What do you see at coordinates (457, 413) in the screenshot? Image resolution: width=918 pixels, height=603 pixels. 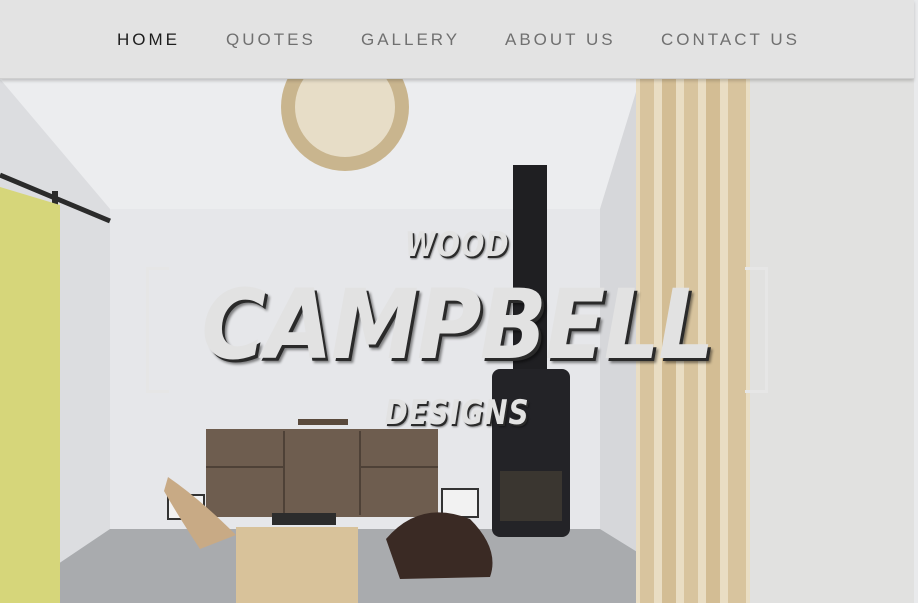 I see `brand-tagline-bottom: DESIGNS` at bounding box center [457, 413].